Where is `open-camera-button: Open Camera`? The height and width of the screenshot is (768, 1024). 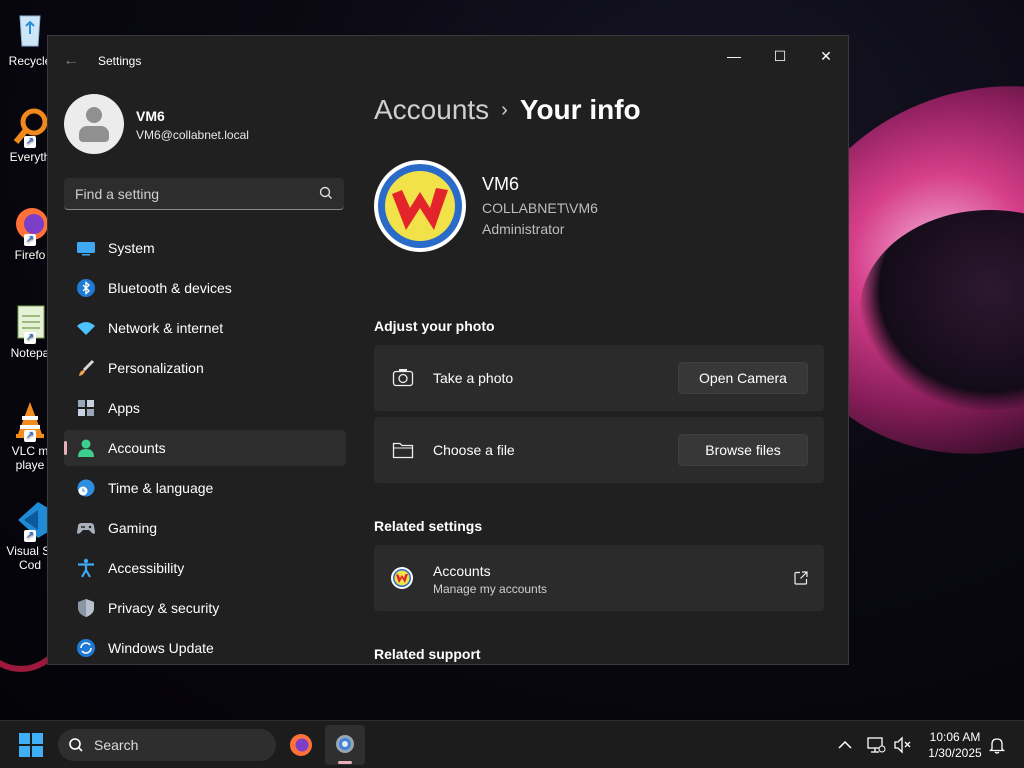 open-camera-button: Open Camera is located at coordinates (743, 378).